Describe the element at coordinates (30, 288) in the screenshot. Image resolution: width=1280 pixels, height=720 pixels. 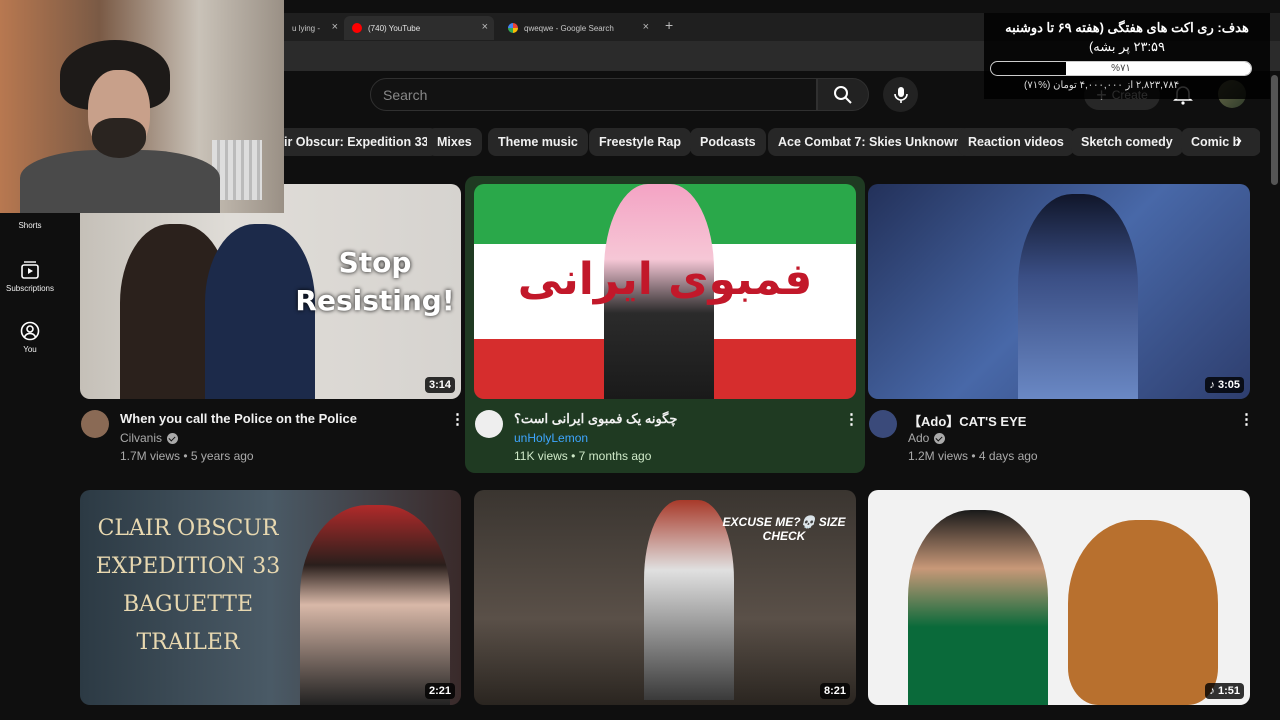
I see `sidebar-item-label: Subscriptions` at that location.